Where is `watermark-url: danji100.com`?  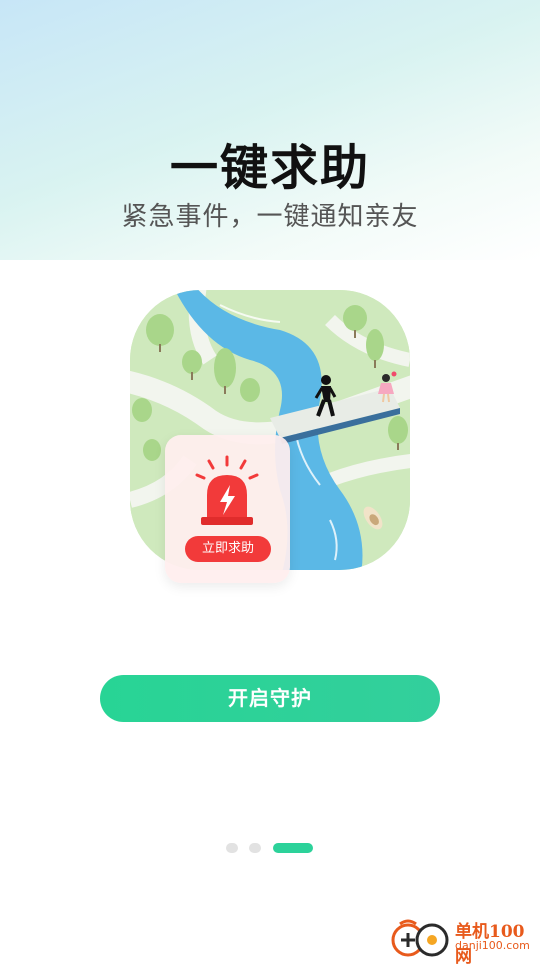
watermark-url: danji100.com is located at coordinates (492, 945).